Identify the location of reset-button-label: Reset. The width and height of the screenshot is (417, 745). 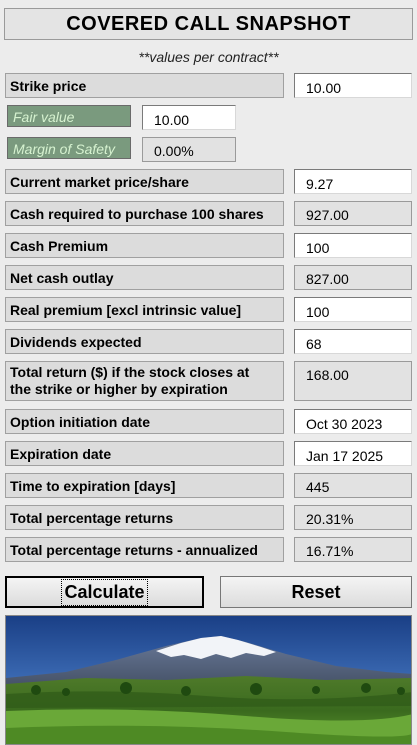
(316, 591).